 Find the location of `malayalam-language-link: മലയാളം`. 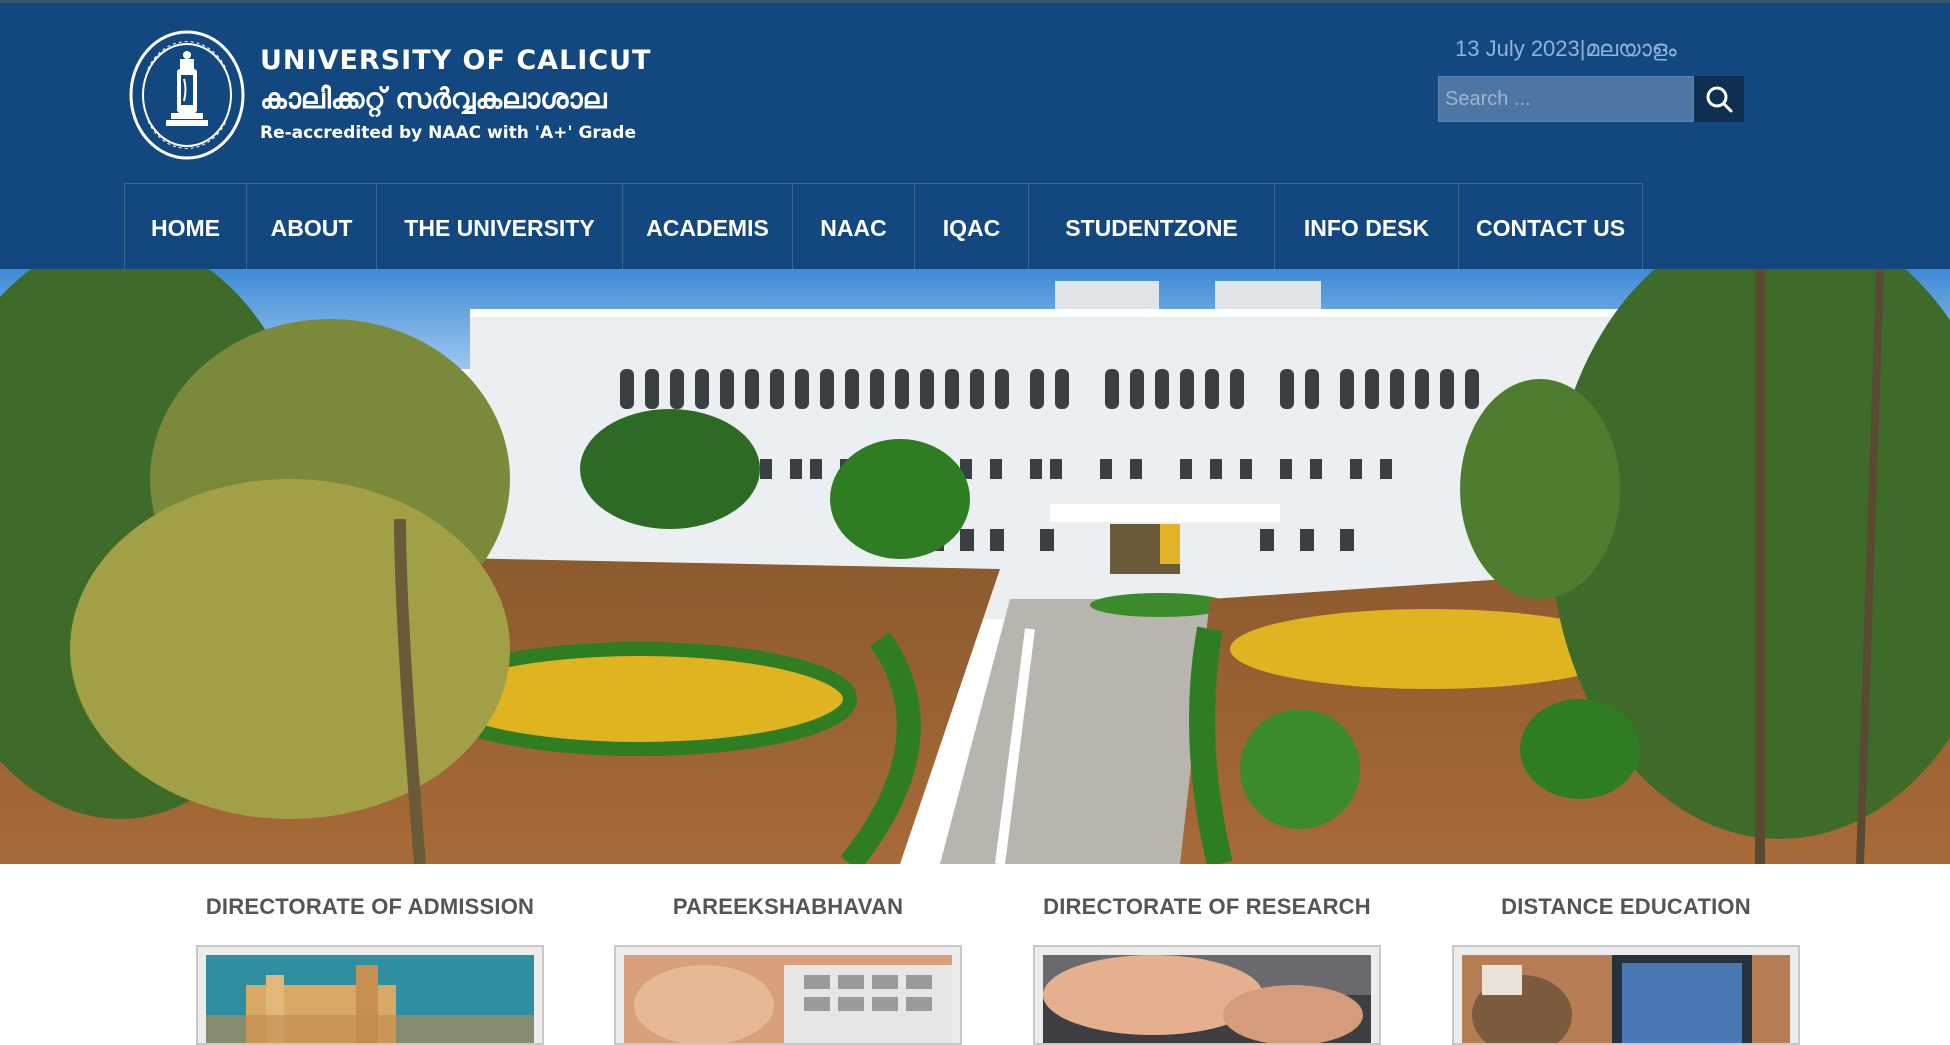

malayalam-language-link: മലയാളം is located at coordinates (1630, 48).